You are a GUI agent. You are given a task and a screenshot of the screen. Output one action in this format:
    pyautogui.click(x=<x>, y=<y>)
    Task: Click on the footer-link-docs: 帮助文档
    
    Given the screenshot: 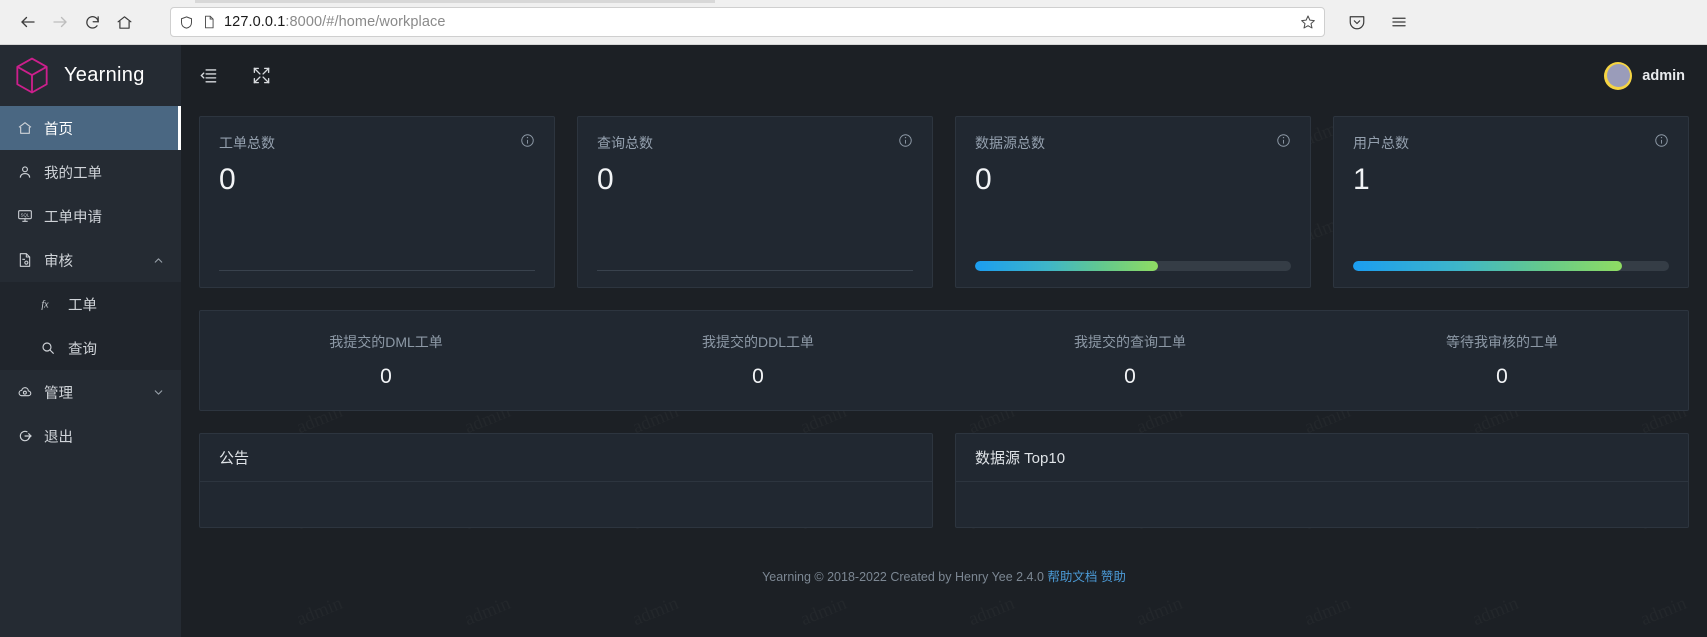 What is the action you would take?
    pyautogui.click(x=1072, y=577)
    